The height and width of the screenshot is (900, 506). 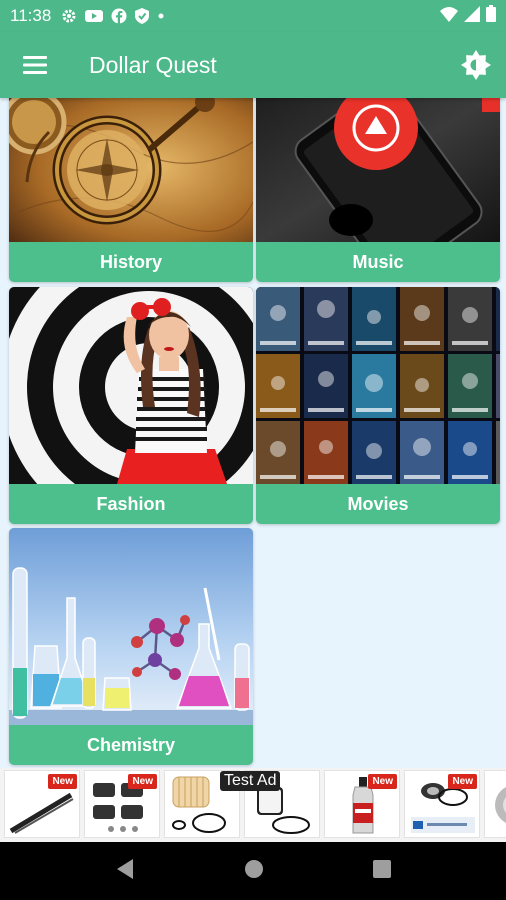 I want to click on settings-icon, so click(x=69, y=16).